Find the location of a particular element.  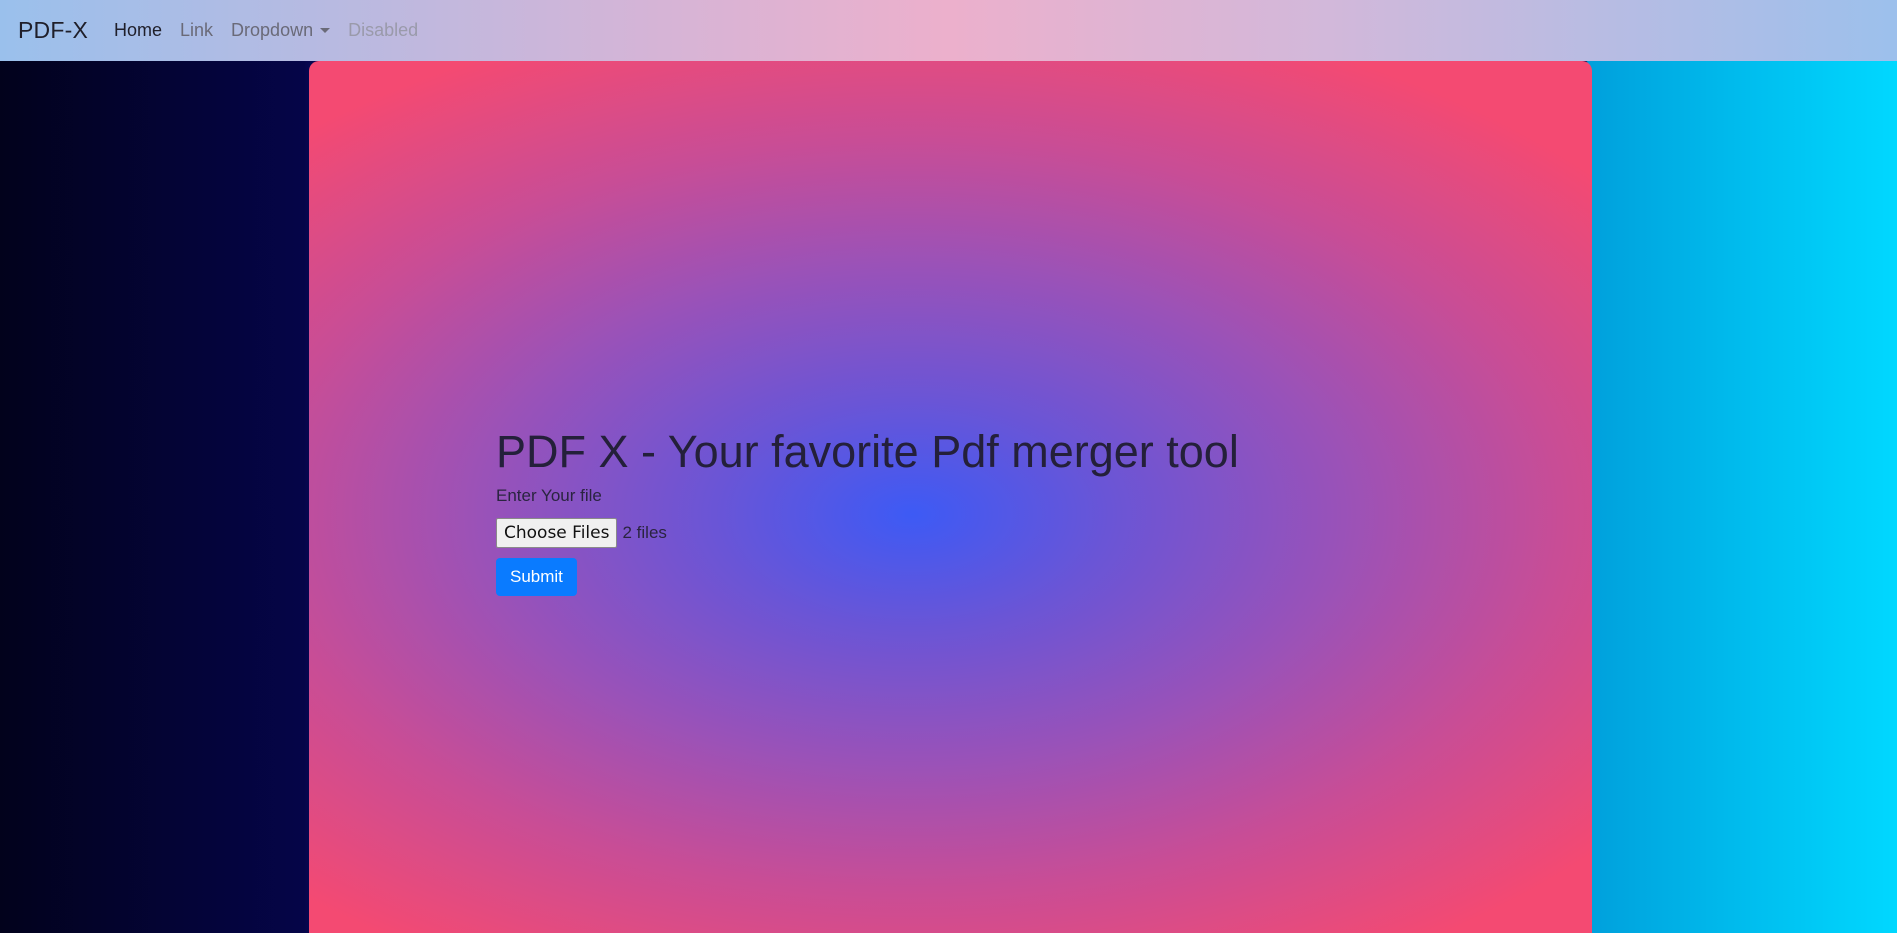

nav-item-dropdown: Dropdown is located at coordinates (281, 30).